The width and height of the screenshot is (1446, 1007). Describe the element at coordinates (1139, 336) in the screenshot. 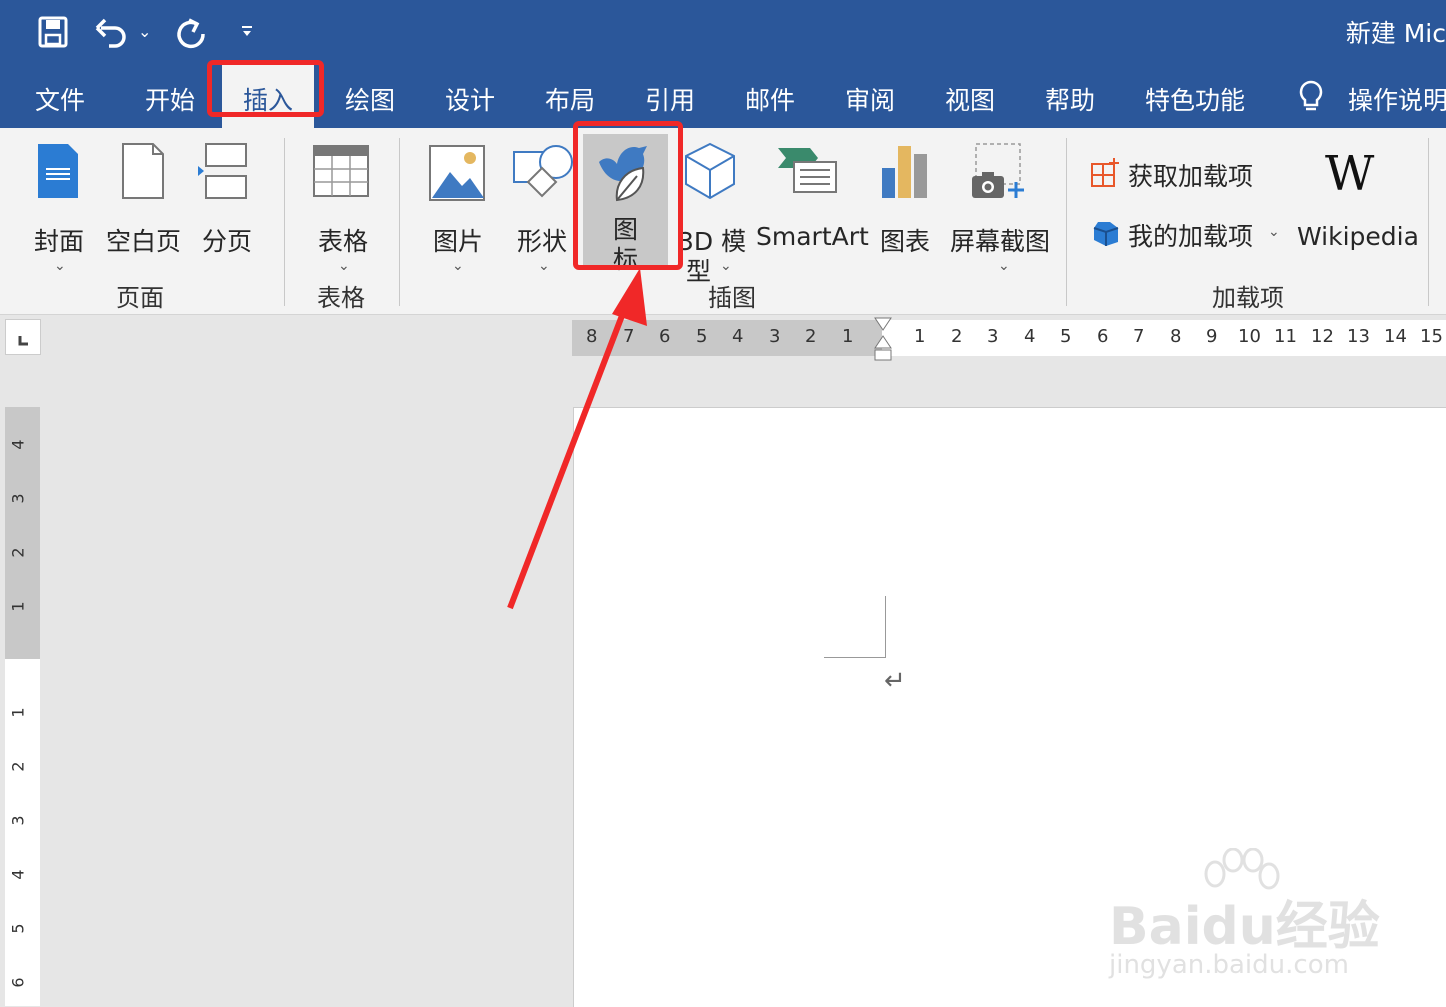

I see `ruler-number: 7` at that location.